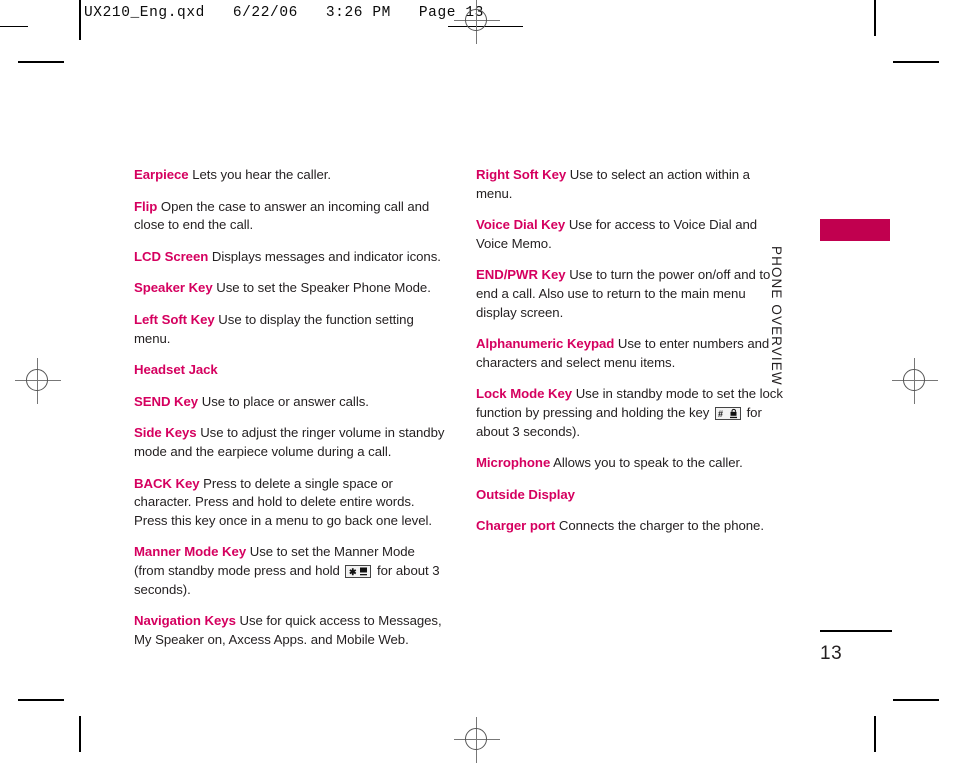 Image resolution: width=954 pixels, height=764 pixels. Describe the element at coordinates (41, 700) in the screenshot. I see `crop-mark-bottom-left-h` at that location.